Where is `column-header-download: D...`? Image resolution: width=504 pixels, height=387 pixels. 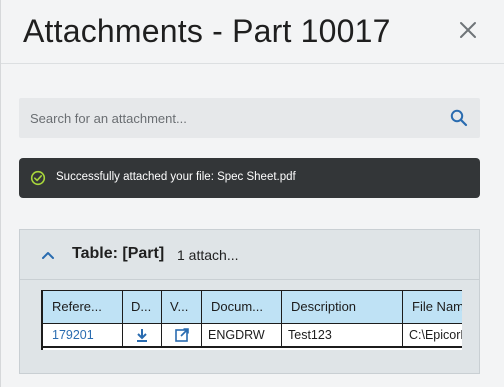
column-header-download: D... is located at coordinates (142, 307).